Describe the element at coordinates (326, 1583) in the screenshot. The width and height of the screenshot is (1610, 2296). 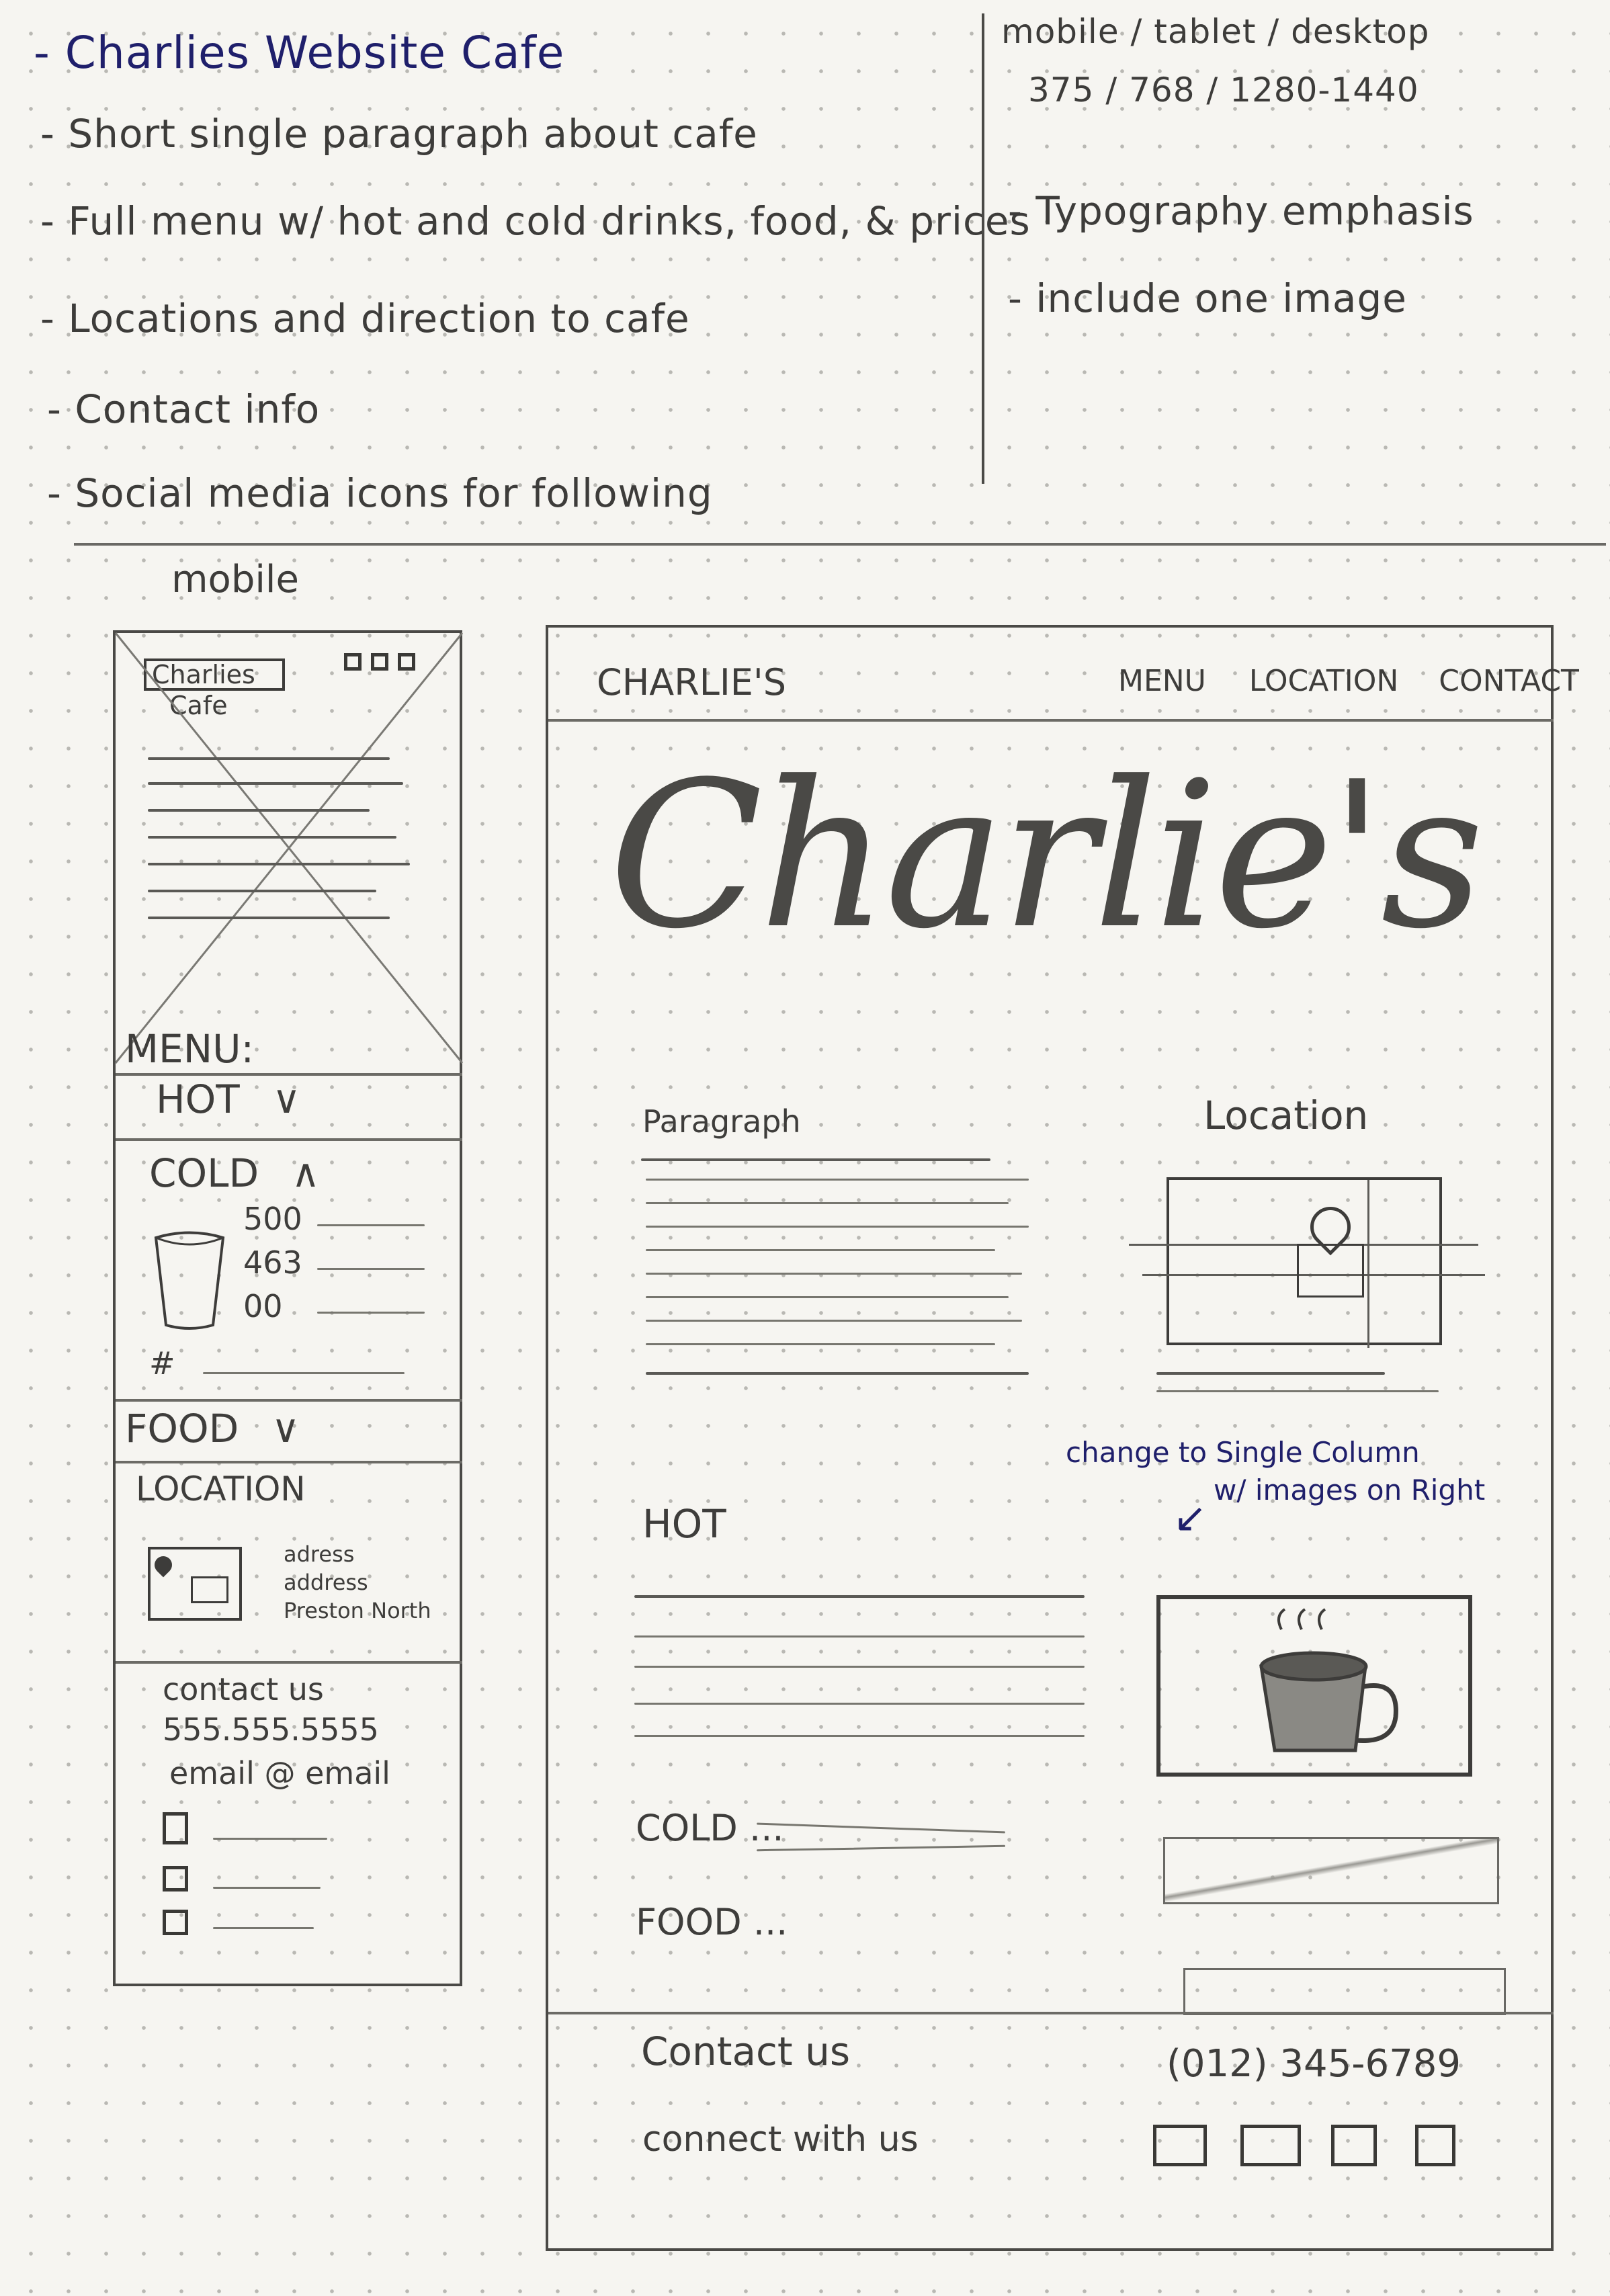
I see `address-line: address` at that location.